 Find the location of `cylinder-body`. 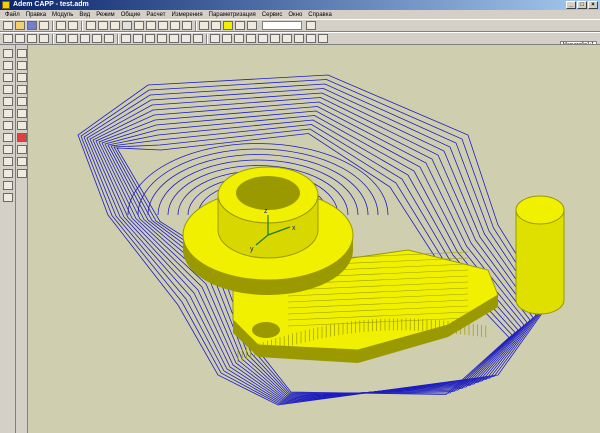

cylinder-body is located at coordinates (540, 262).